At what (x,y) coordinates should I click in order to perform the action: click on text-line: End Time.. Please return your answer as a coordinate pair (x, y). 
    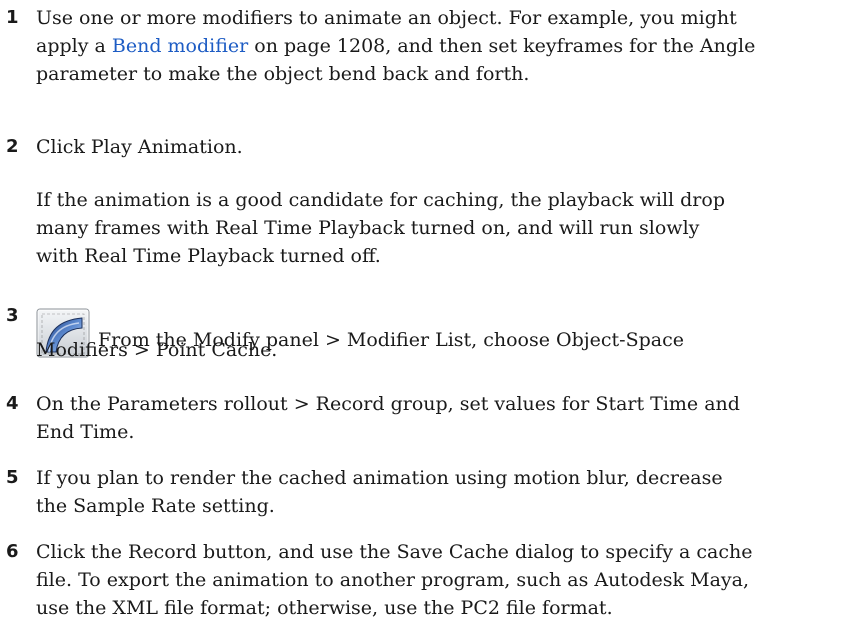
    Looking at the image, I should click on (85, 432).